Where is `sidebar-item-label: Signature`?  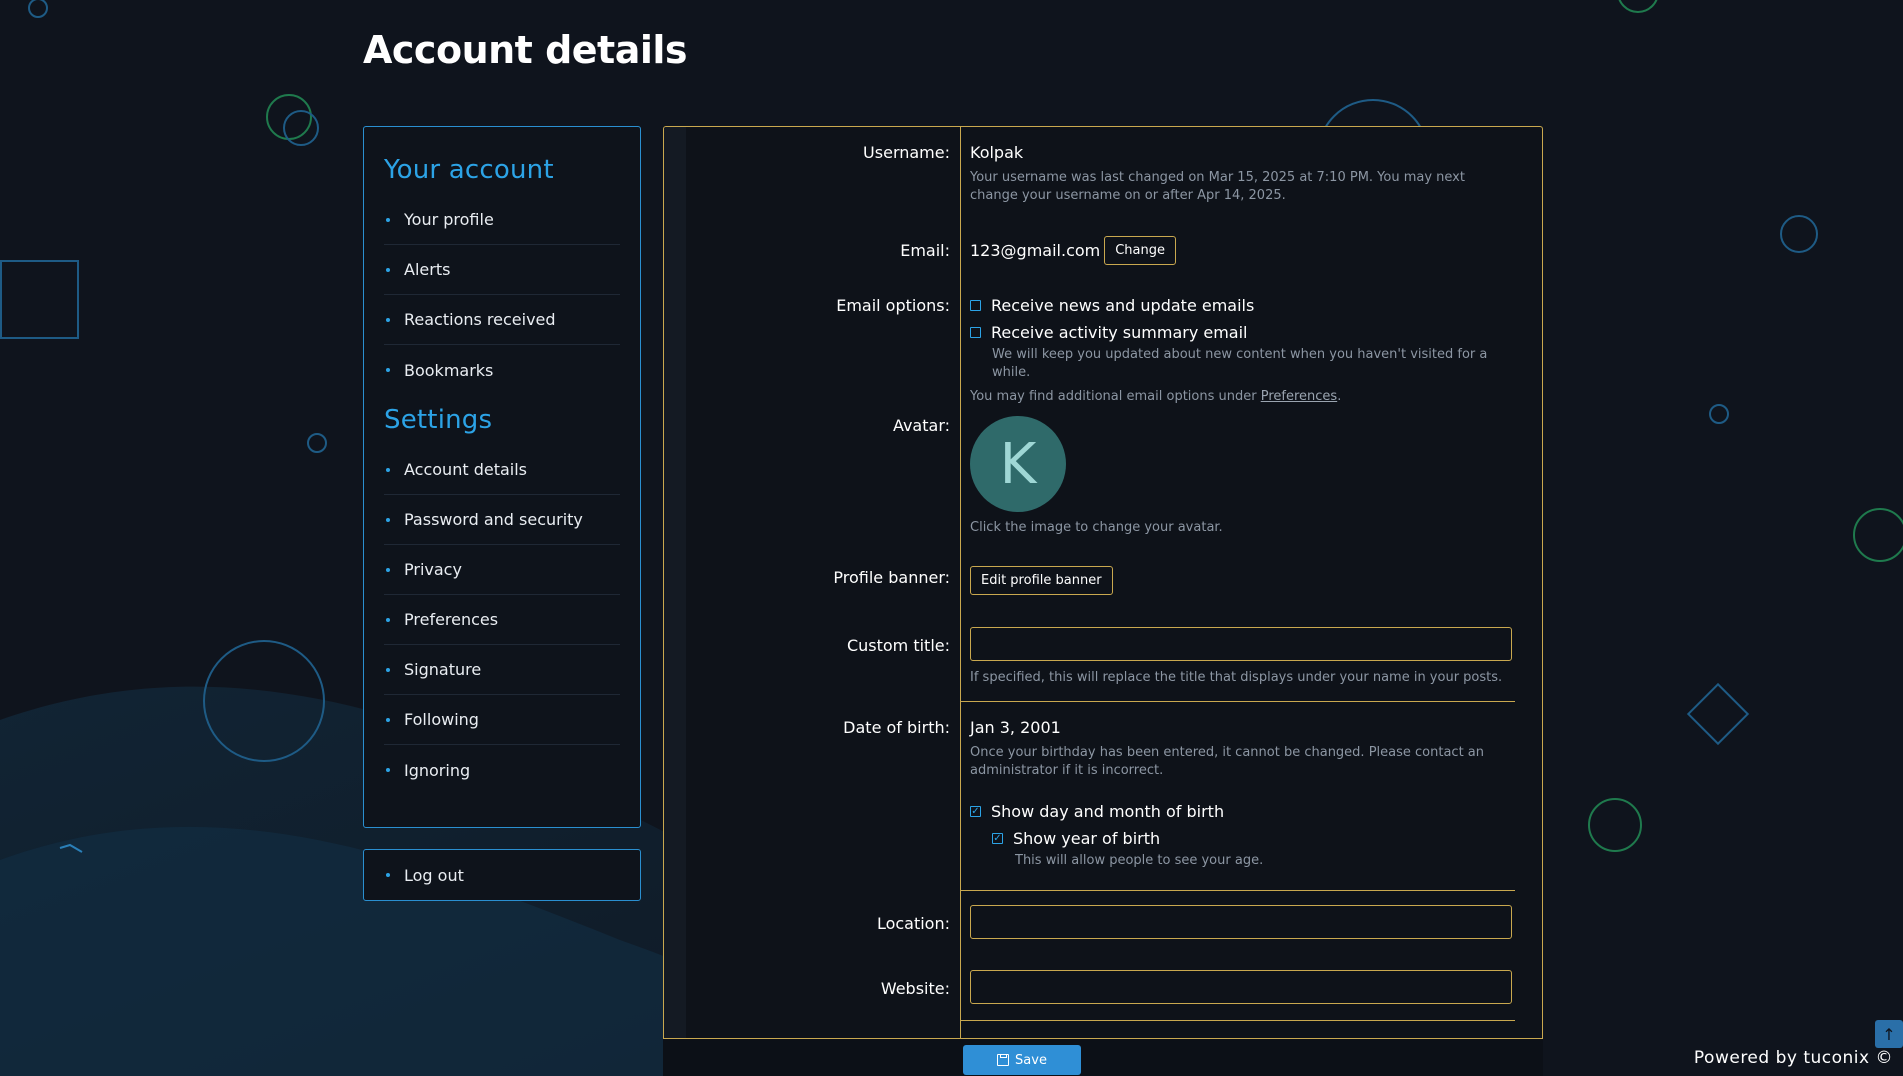 sidebar-item-label: Signature is located at coordinates (443, 669).